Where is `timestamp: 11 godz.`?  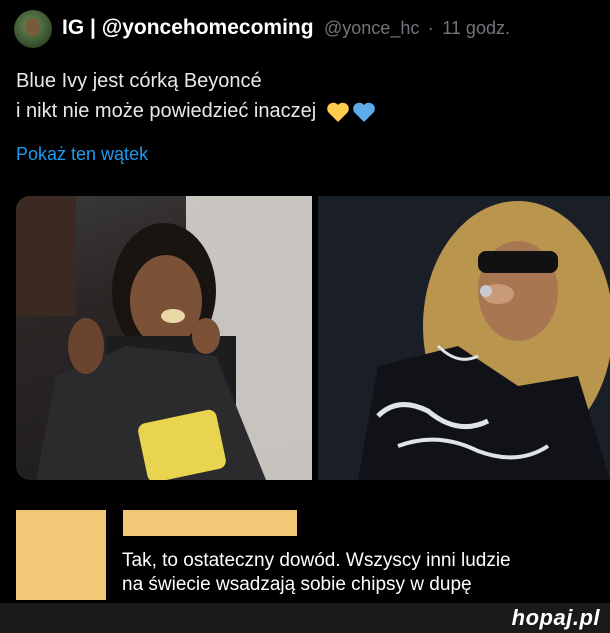
timestamp: 11 godz. is located at coordinates (476, 28).